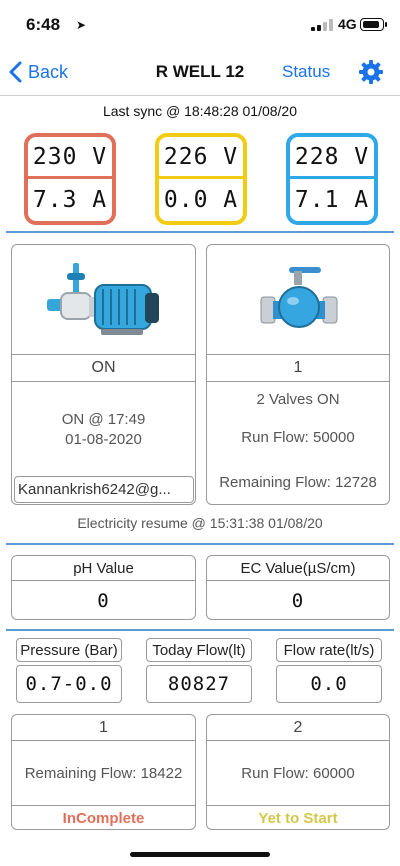  What do you see at coordinates (200, 25) in the screenshot?
I see `status-bar: 6:48 ➤ 4G` at bounding box center [200, 25].